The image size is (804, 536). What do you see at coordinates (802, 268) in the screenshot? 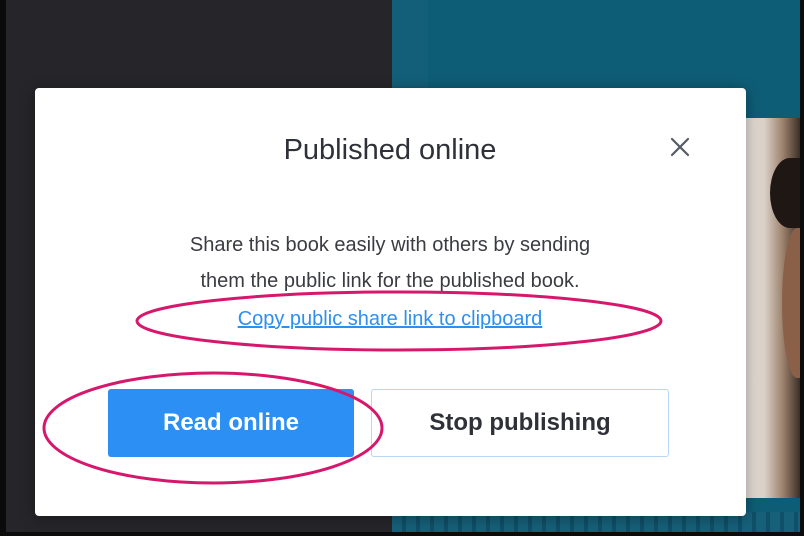
I see `screen-edge-right` at bounding box center [802, 268].